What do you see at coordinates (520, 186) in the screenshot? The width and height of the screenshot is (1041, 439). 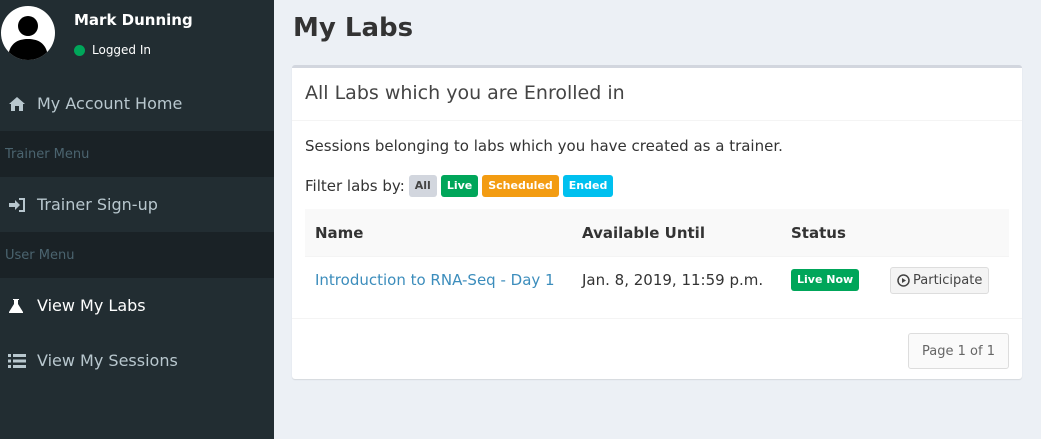 I see `filter-scheduled-button: Scheduled` at bounding box center [520, 186].